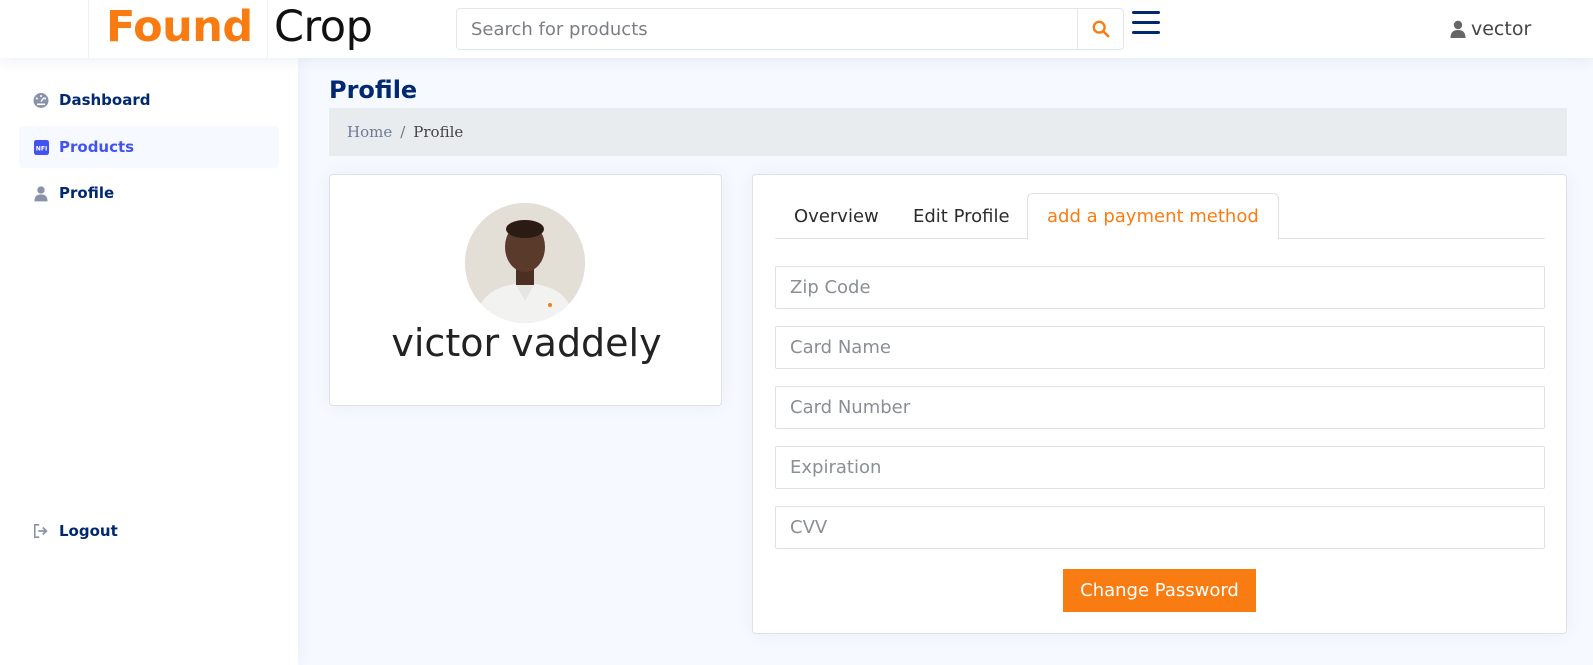 The image size is (1593, 665). I want to click on nft-icon: NFI, so click(41, 147).